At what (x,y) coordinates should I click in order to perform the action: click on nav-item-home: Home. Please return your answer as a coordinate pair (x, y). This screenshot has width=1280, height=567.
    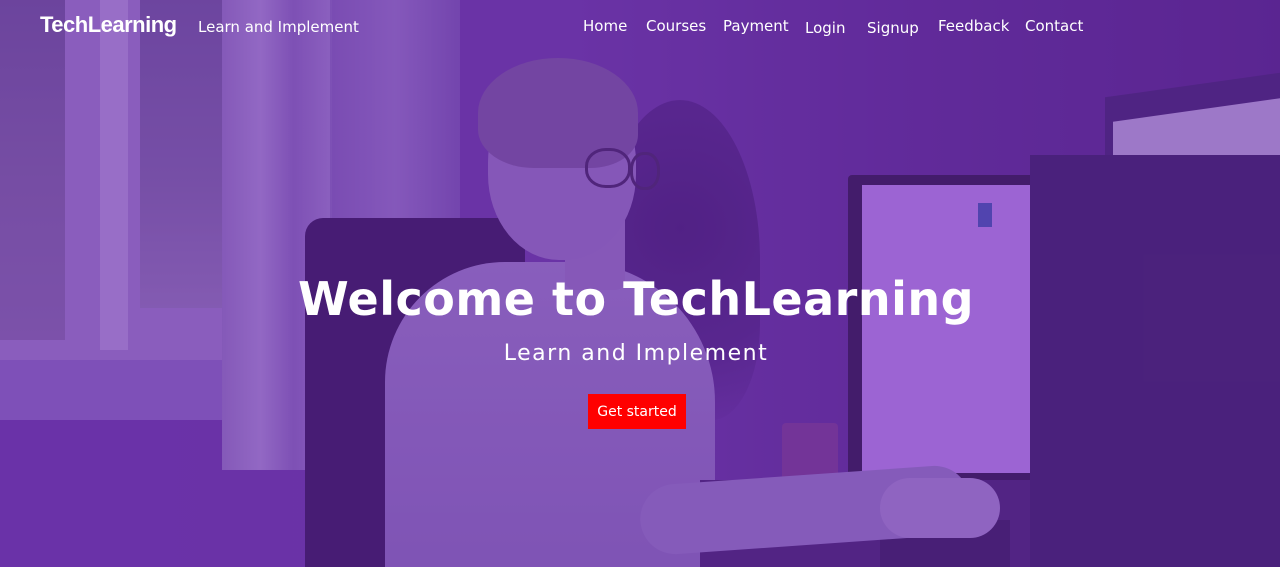
    Looking at the image, I should click on (605, 26).